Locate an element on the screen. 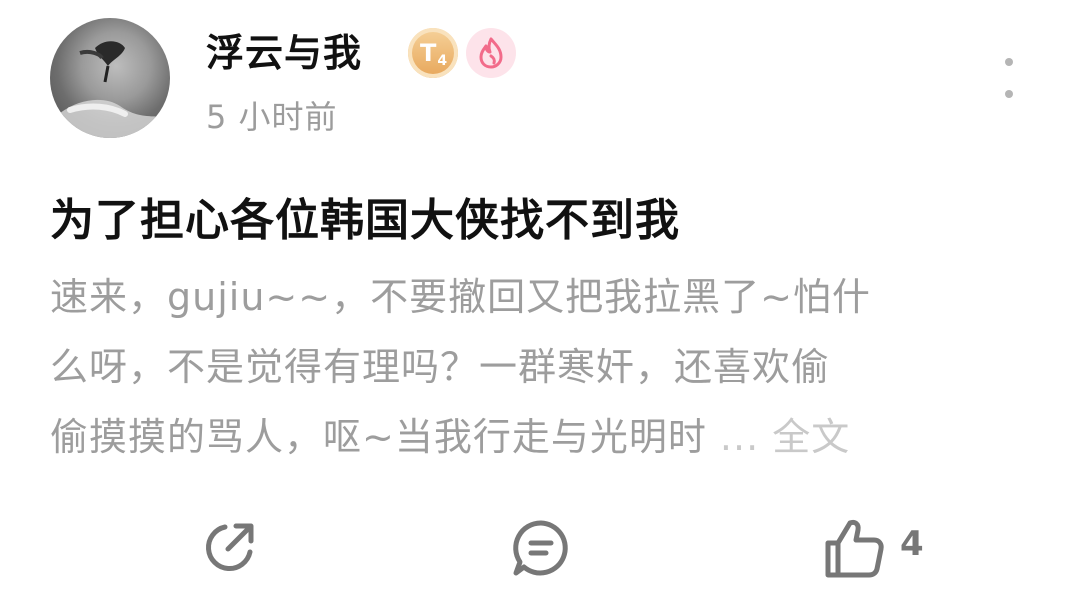  thumbs-up-icon is located at coordinates (854, 548).